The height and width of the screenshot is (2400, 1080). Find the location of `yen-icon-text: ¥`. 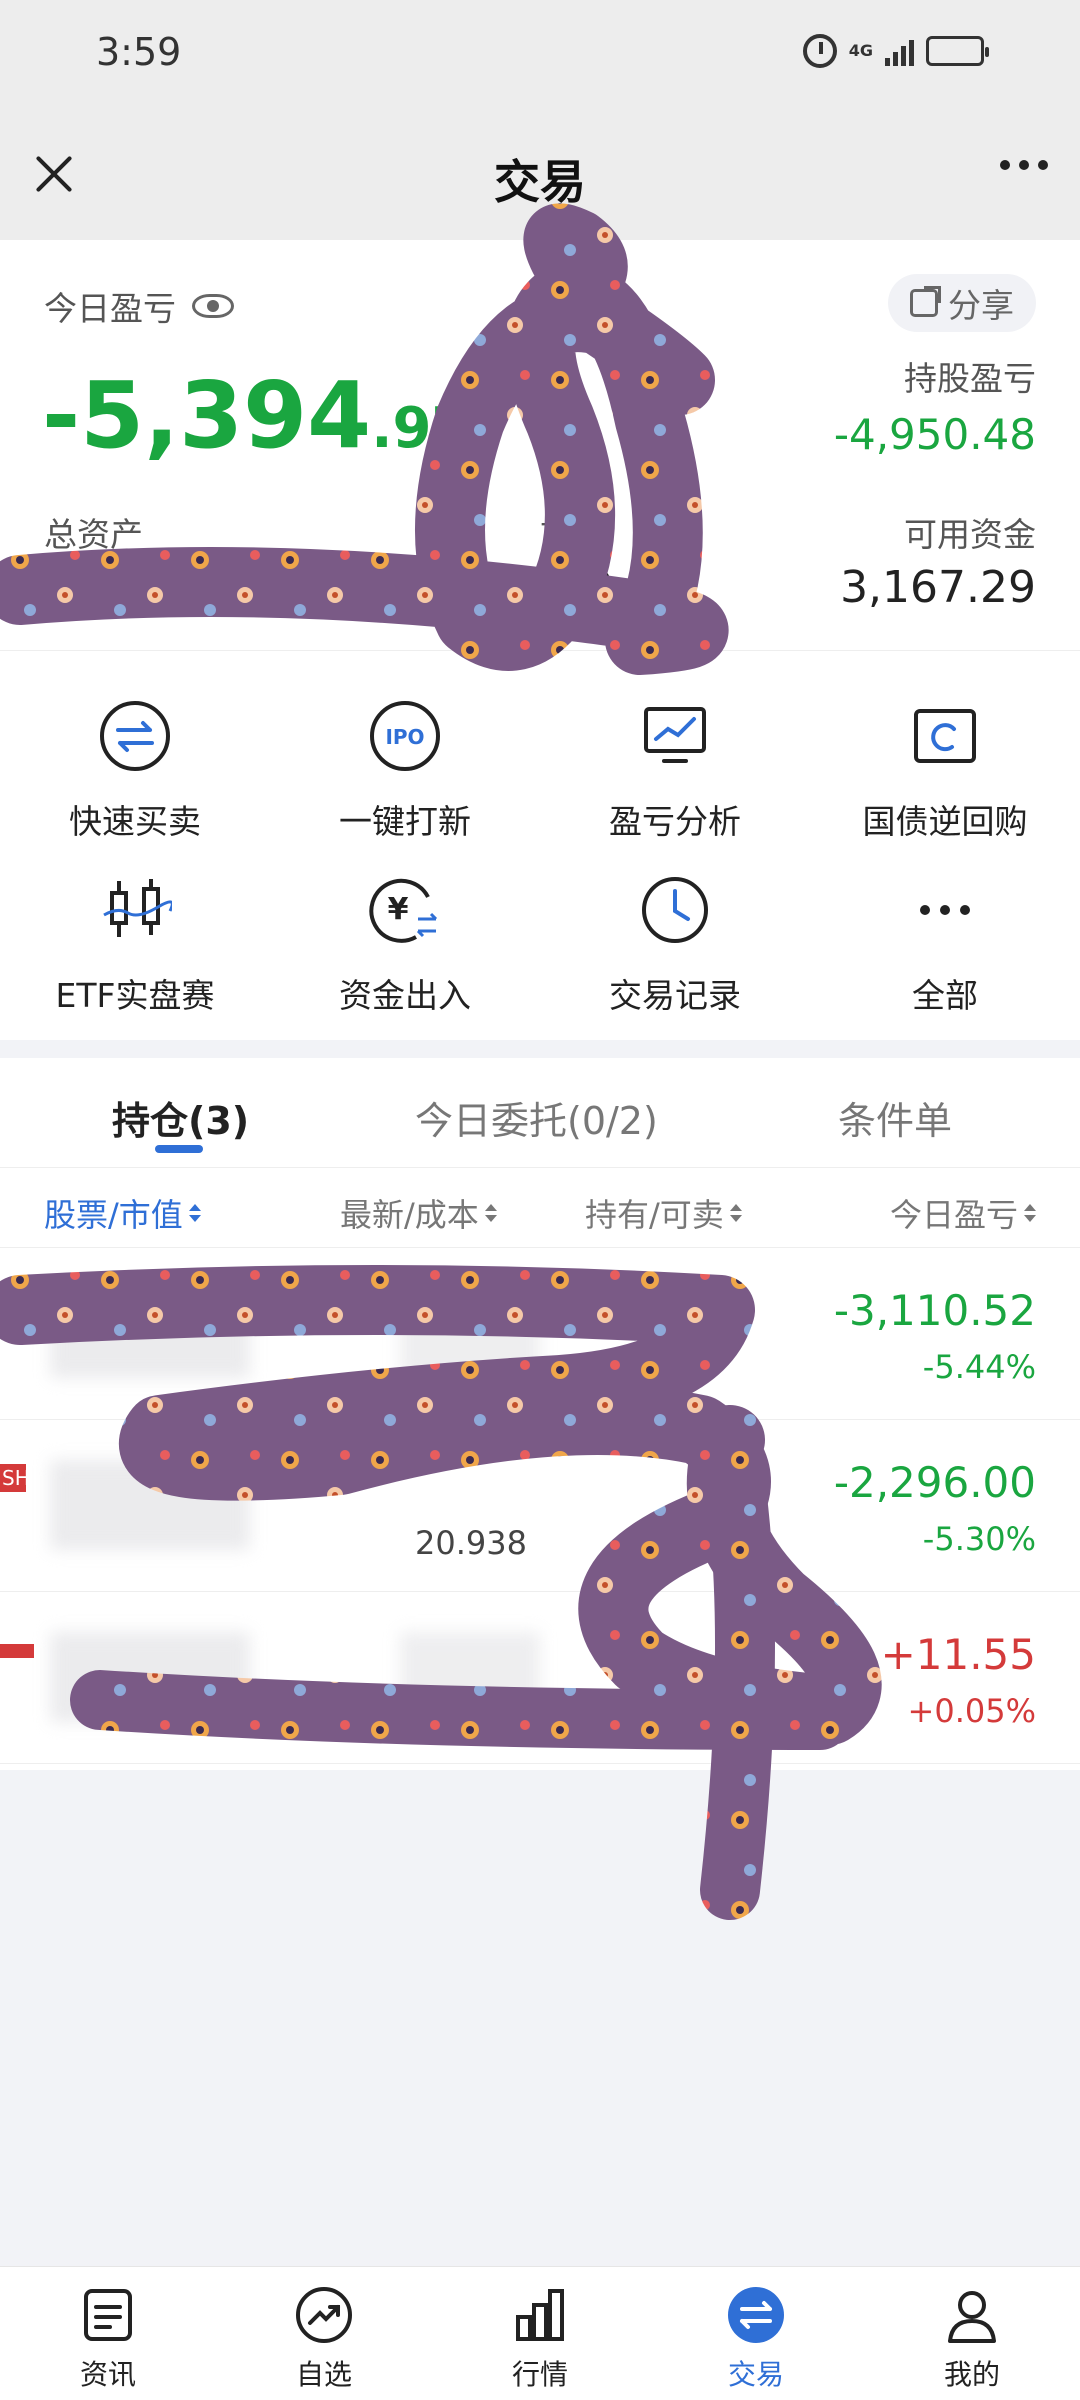

yen-icon-text: ¥ is located at coordinates (398, 909).